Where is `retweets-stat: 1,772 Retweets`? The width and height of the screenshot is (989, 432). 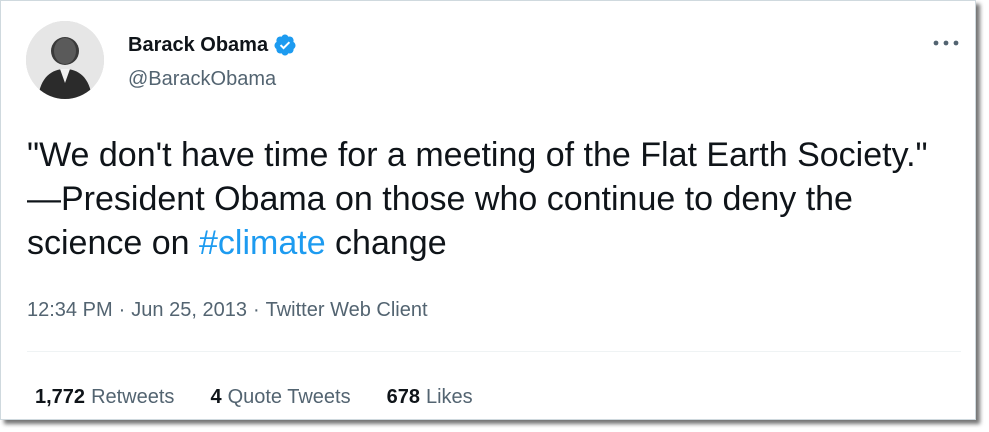 retweets-stat: 1,772 Retweets is located at coordinates (104, 397).